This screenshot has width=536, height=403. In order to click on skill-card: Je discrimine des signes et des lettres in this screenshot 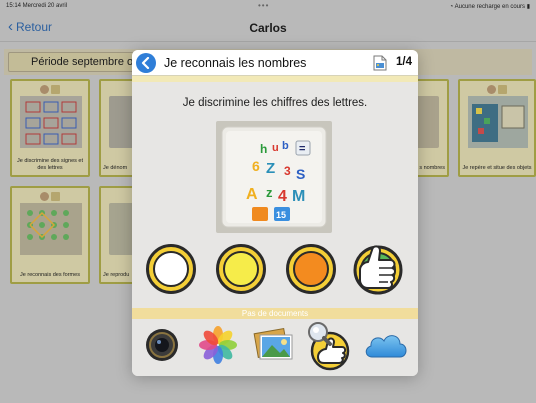, I will do `click(50, 128)`.